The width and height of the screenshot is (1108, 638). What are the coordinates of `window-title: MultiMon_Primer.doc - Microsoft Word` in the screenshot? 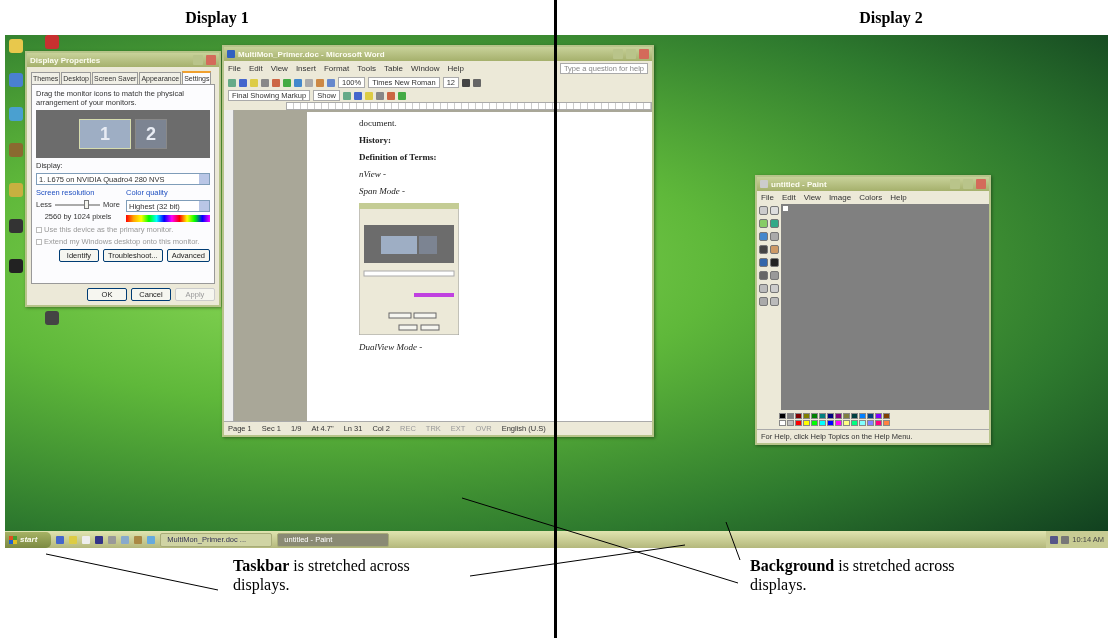 It's located at (312, 54).